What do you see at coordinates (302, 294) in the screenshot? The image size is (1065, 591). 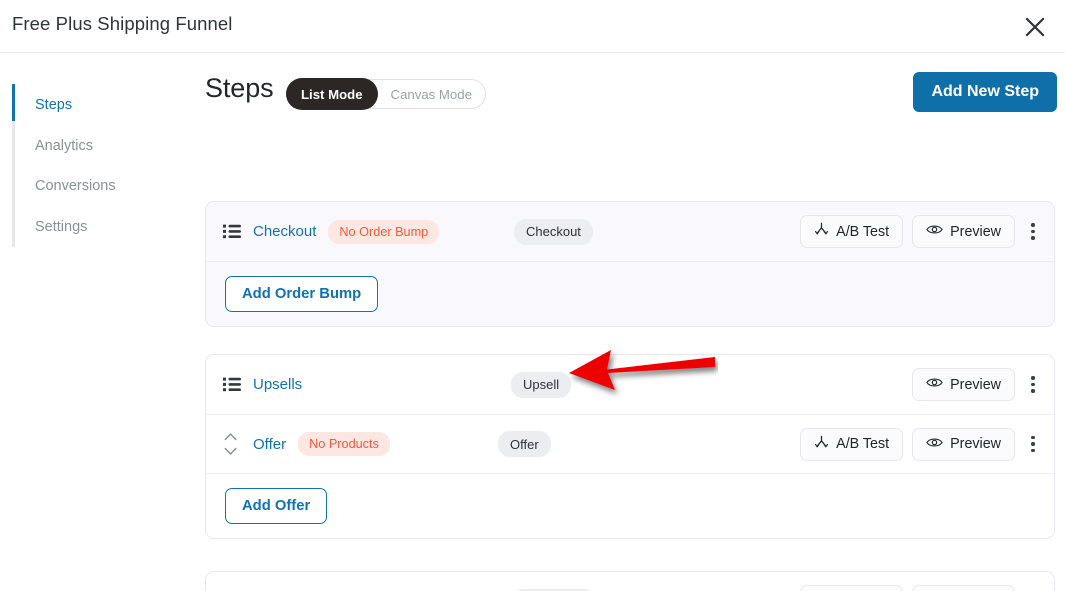 I see `add-order-bump-button: Add Order Bump` at bounding box center [302, 294].